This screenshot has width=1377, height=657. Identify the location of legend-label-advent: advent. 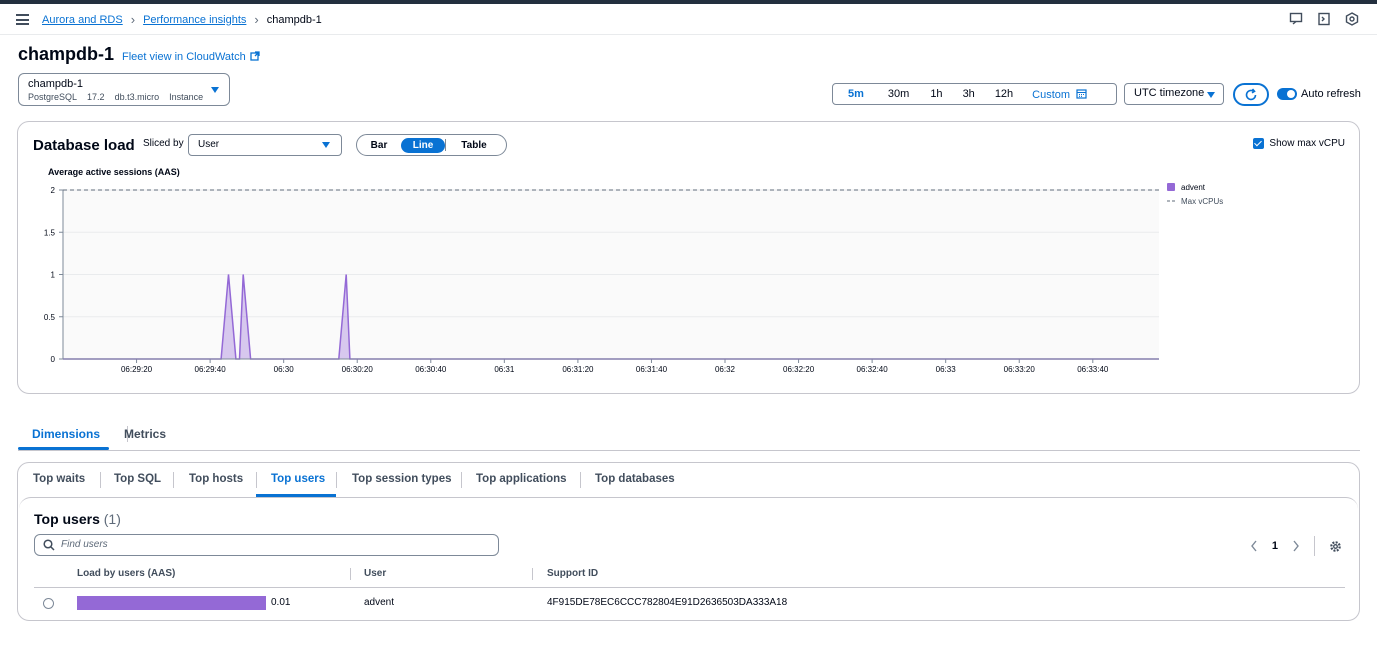
(1193, 187).